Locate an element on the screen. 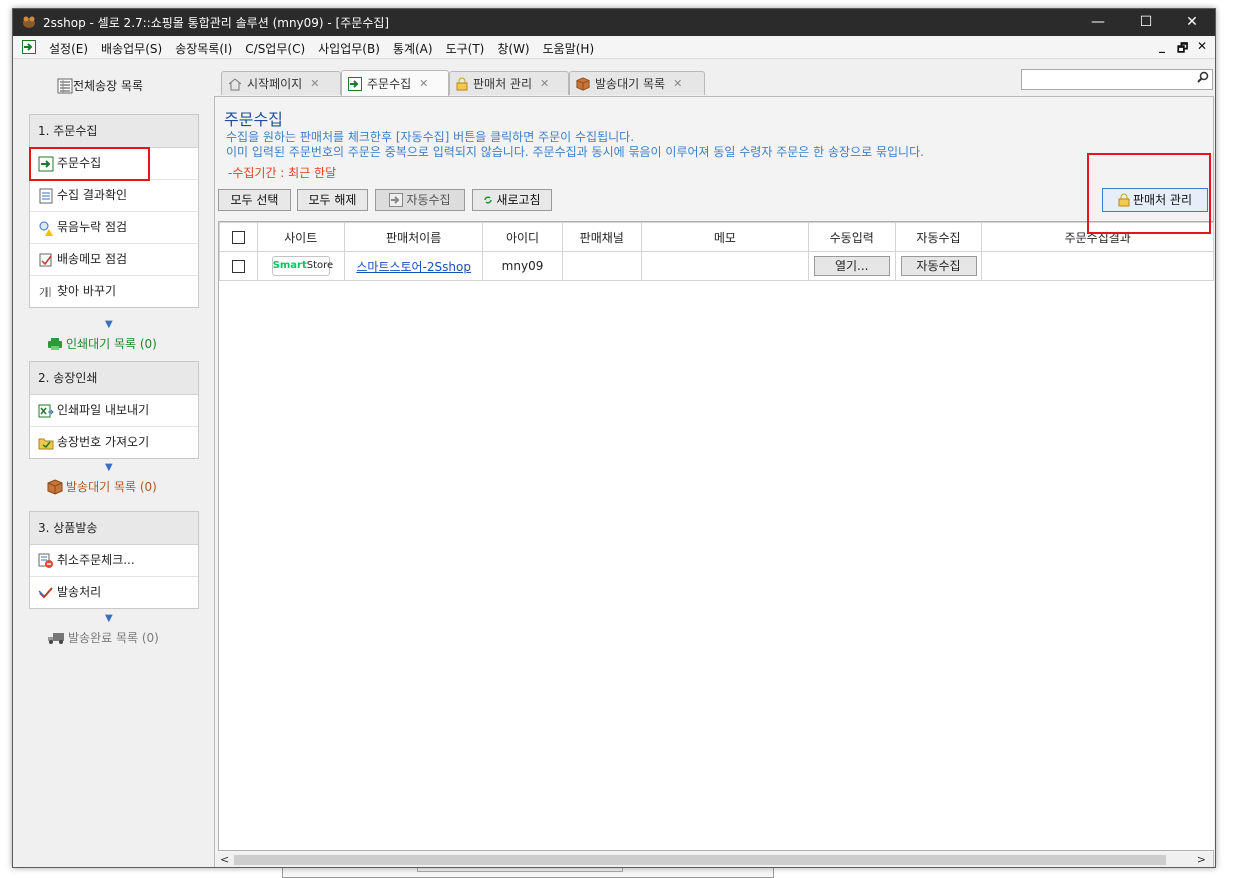  mdi-child-icon is located at coordinates (29, 47).